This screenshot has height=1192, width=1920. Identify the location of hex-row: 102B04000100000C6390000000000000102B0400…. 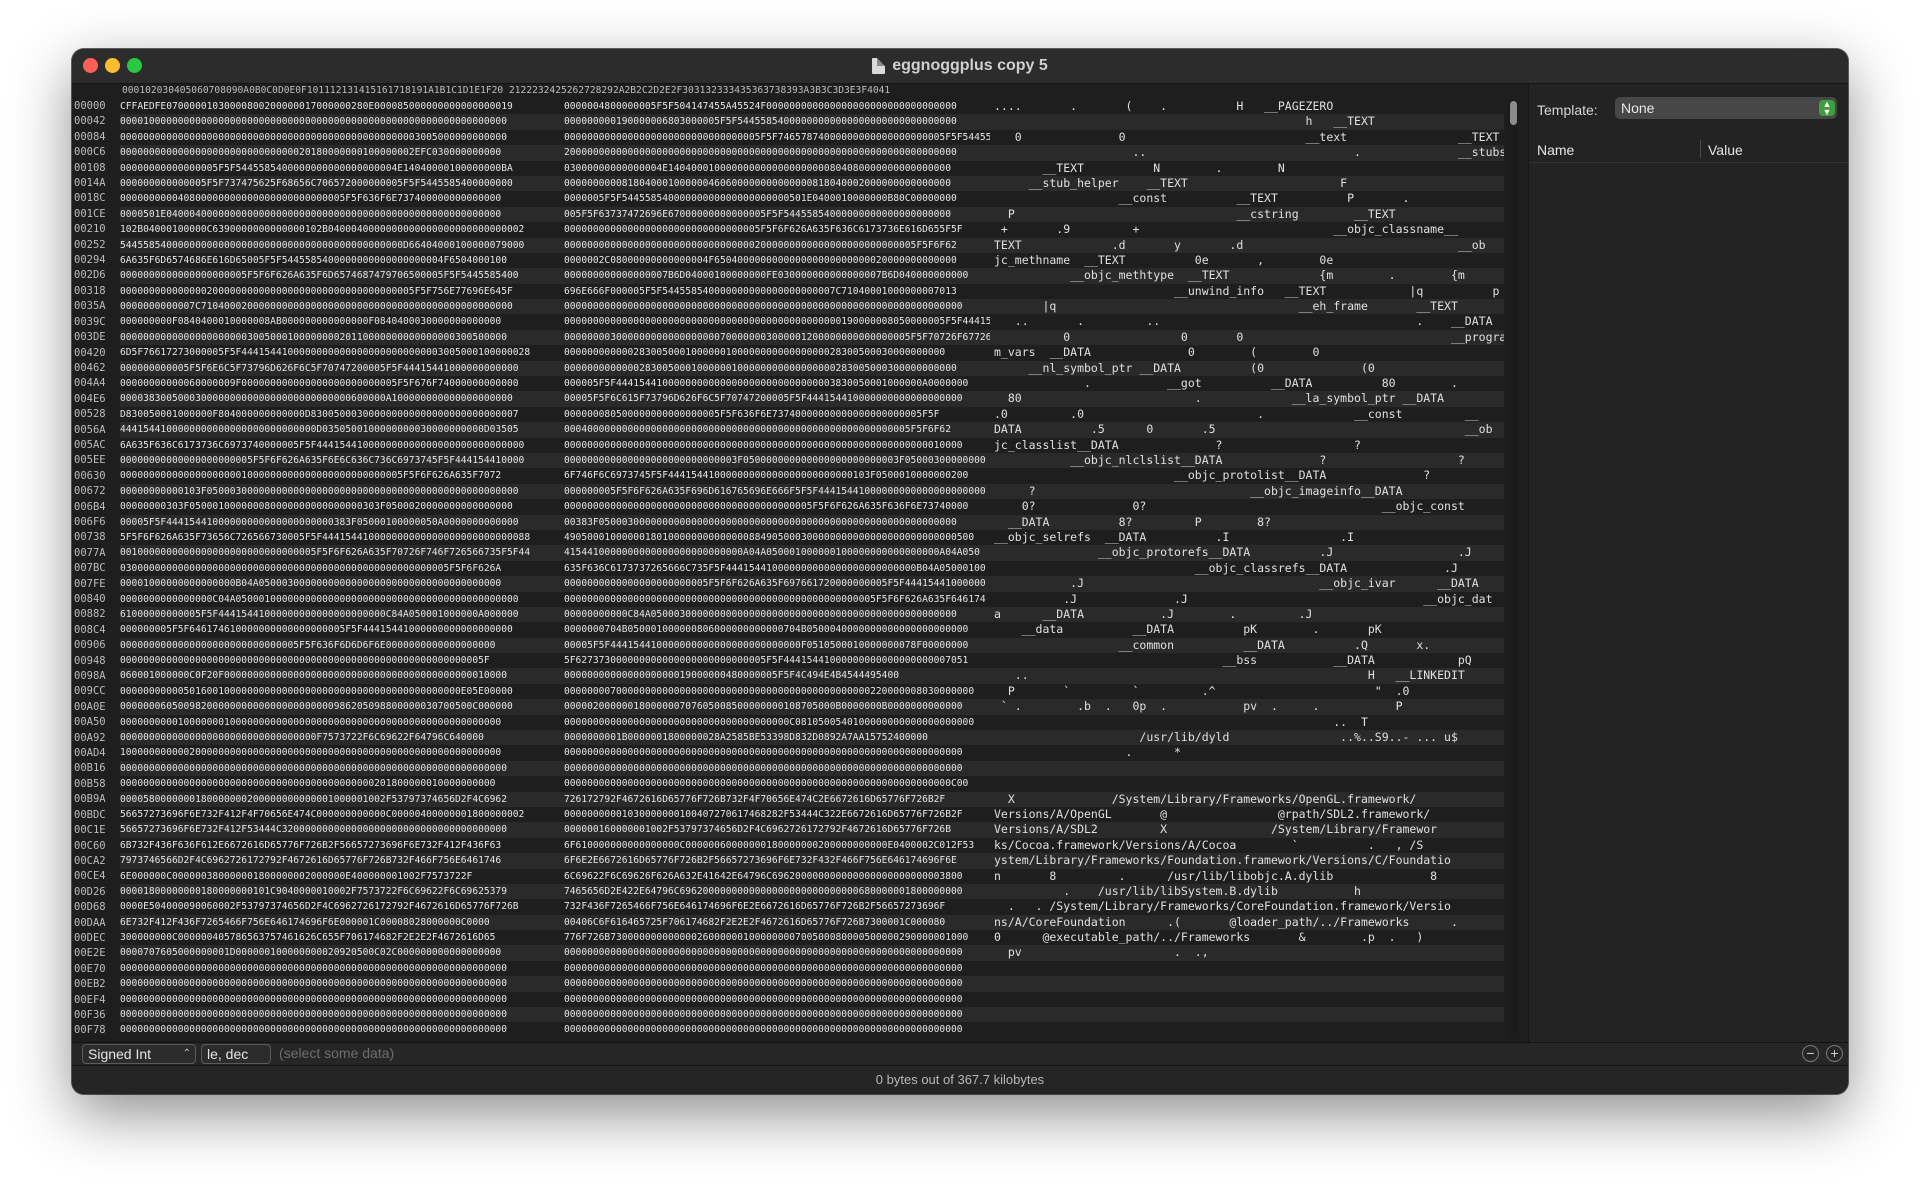
(584, 229).